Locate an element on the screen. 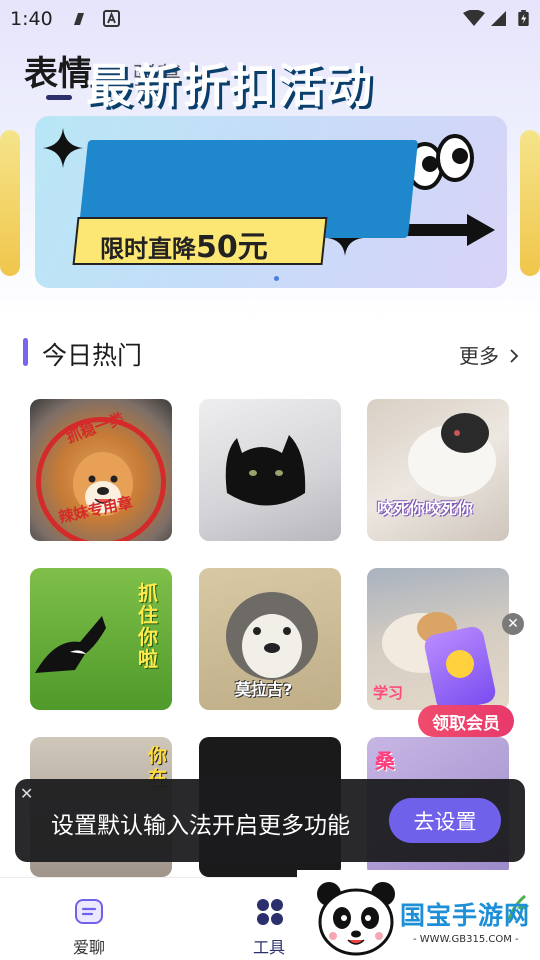  sticker-tile is located at coordinates (270, 470).